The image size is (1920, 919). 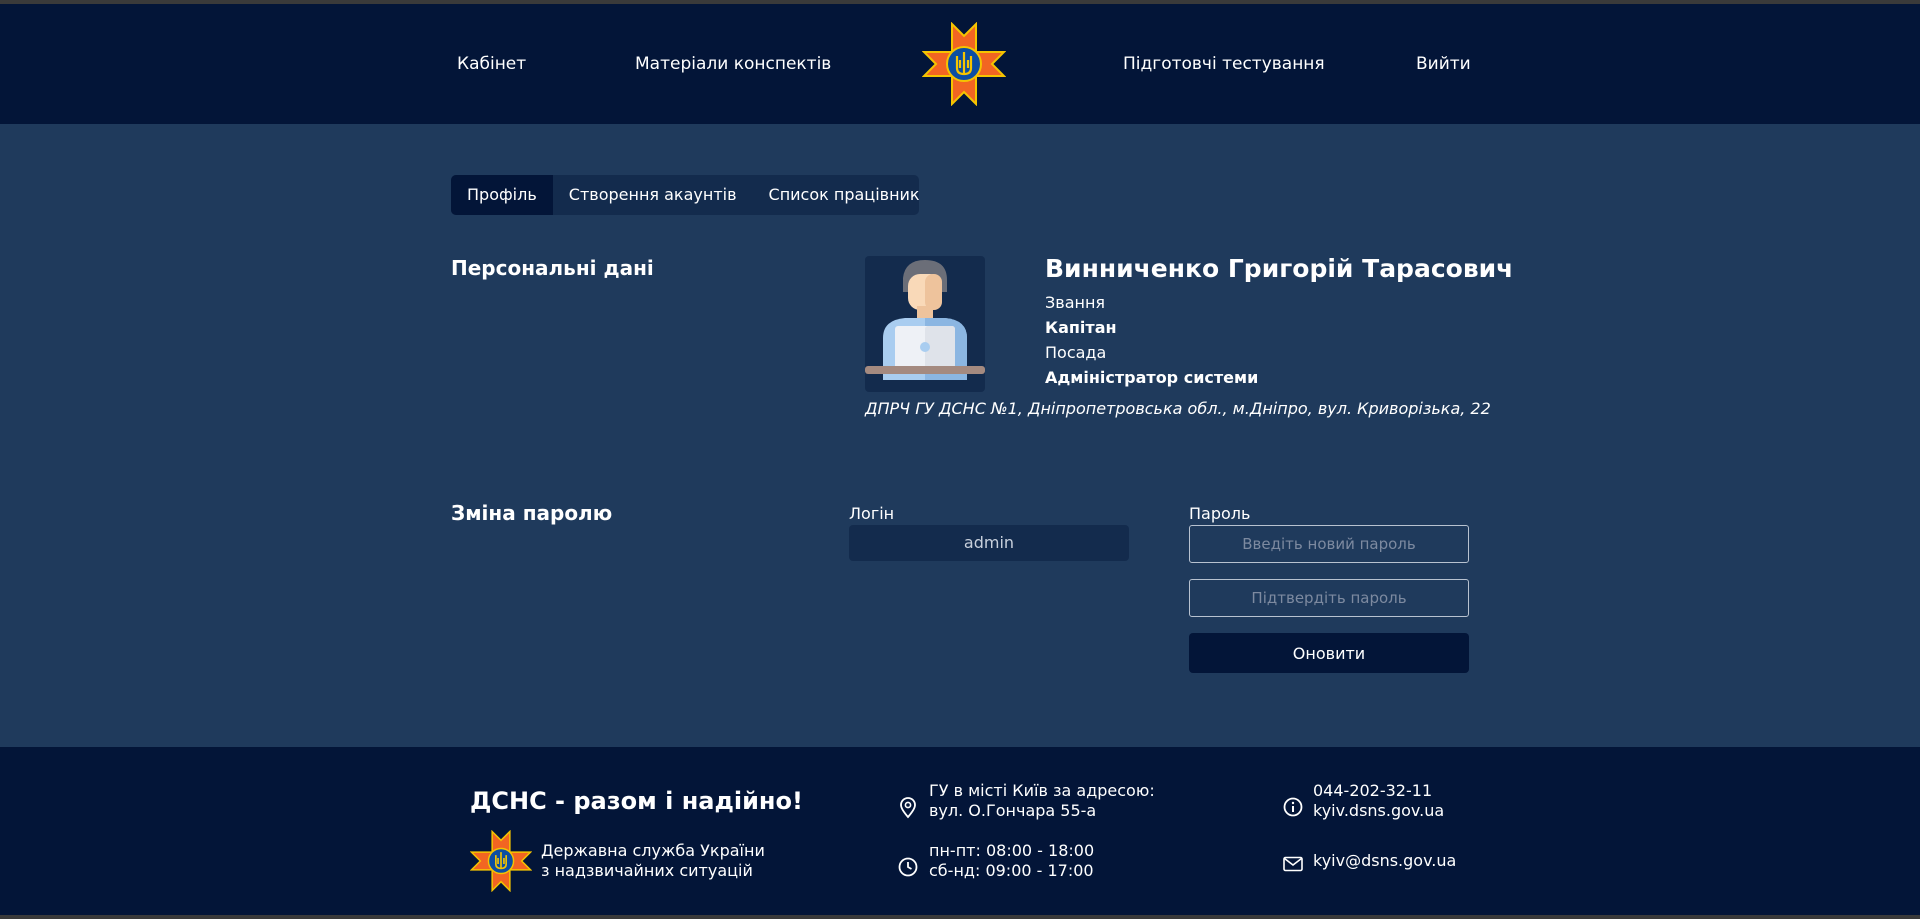 What do you see at coordinates (960, 917) in the screenshot?
I see `window-bottom-border` at bounding box center [960, 917].